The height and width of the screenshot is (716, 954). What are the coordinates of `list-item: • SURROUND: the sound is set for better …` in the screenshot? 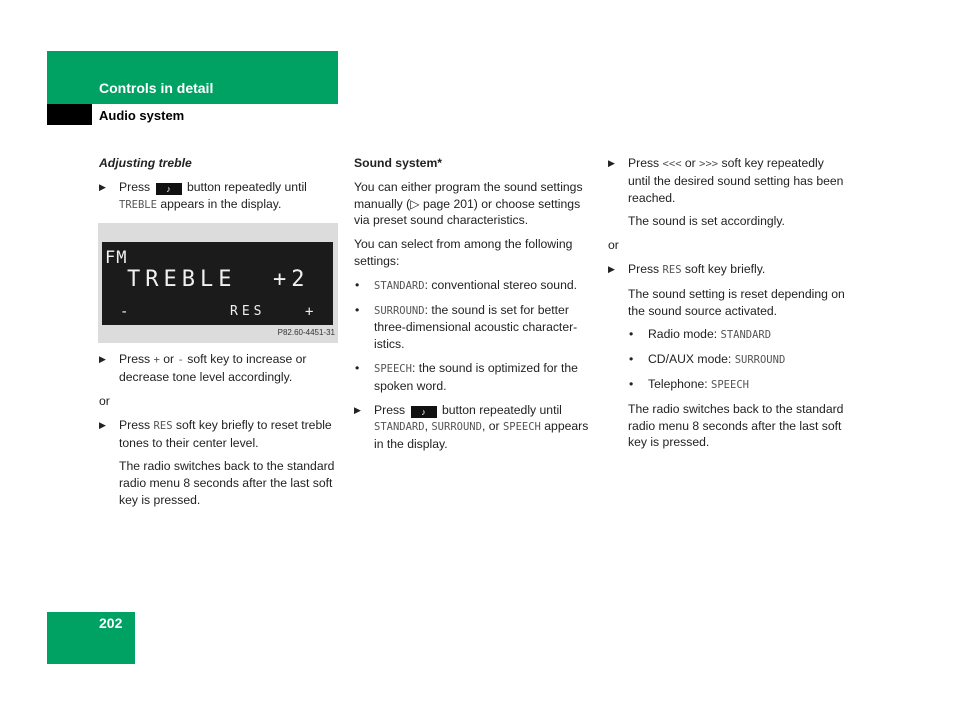 It's located at (466, 327).